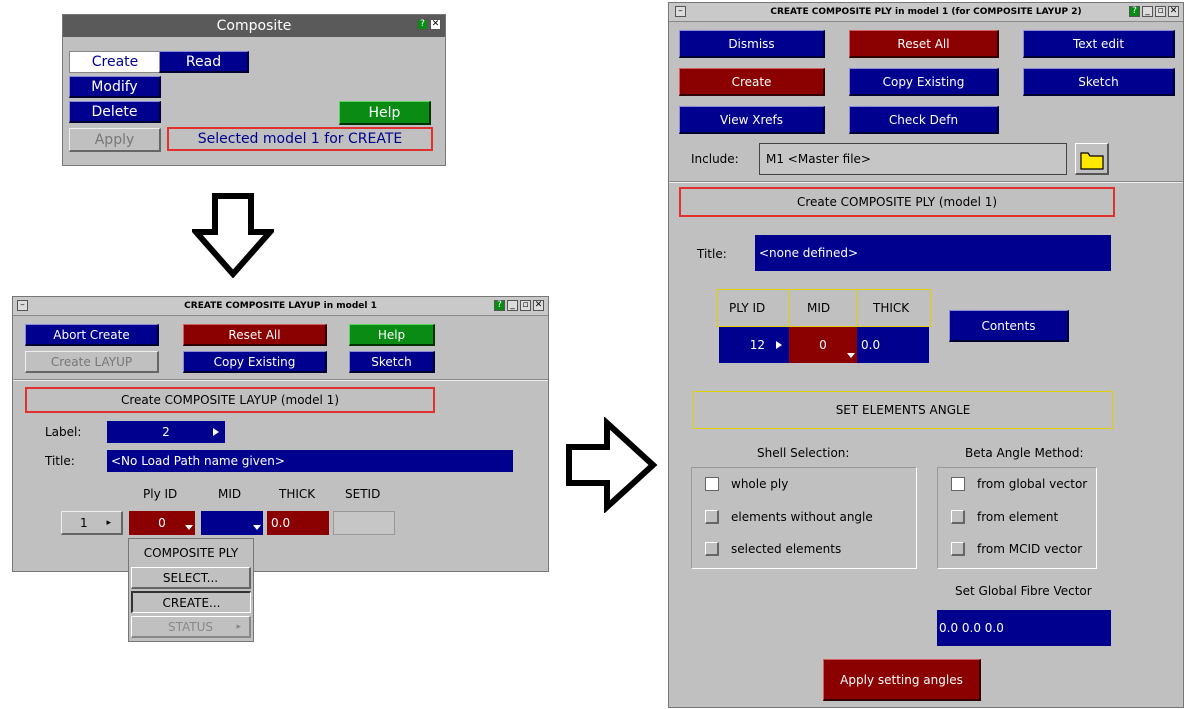  Describe the element at coordinates (392, 335) in the screenshot. I see `layup-help-button: Help` at that location.